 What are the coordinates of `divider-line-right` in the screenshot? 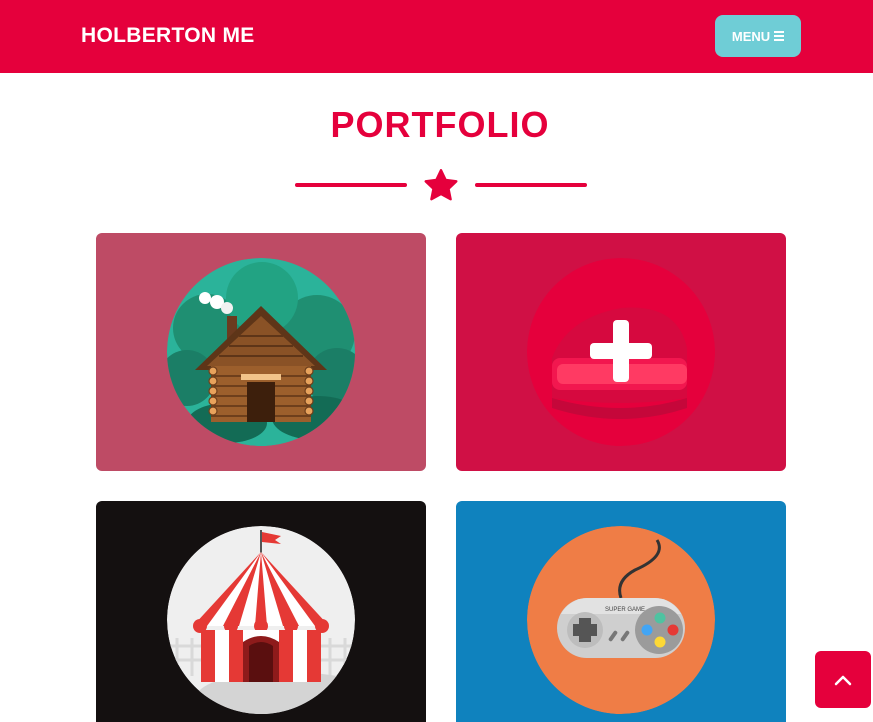 It's located at (531, 185).